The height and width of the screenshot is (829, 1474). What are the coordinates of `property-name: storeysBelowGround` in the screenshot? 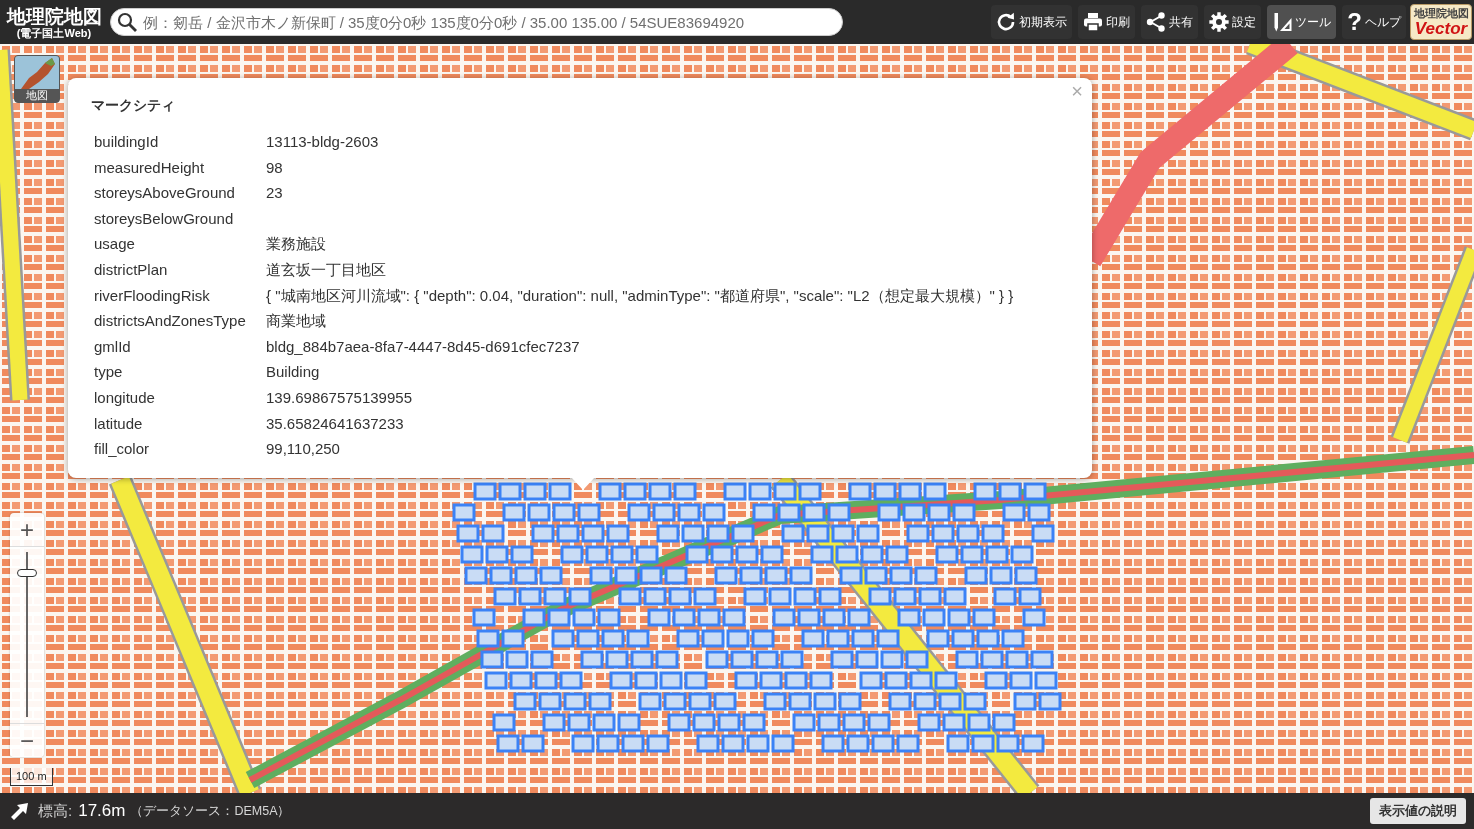 It's located at (164, 218).